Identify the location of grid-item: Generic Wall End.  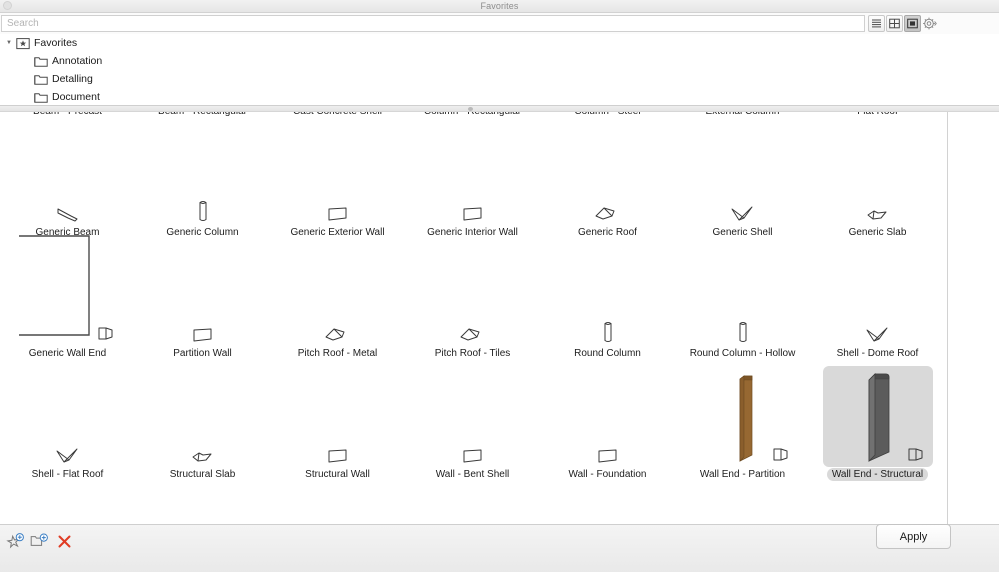
(67, 297).